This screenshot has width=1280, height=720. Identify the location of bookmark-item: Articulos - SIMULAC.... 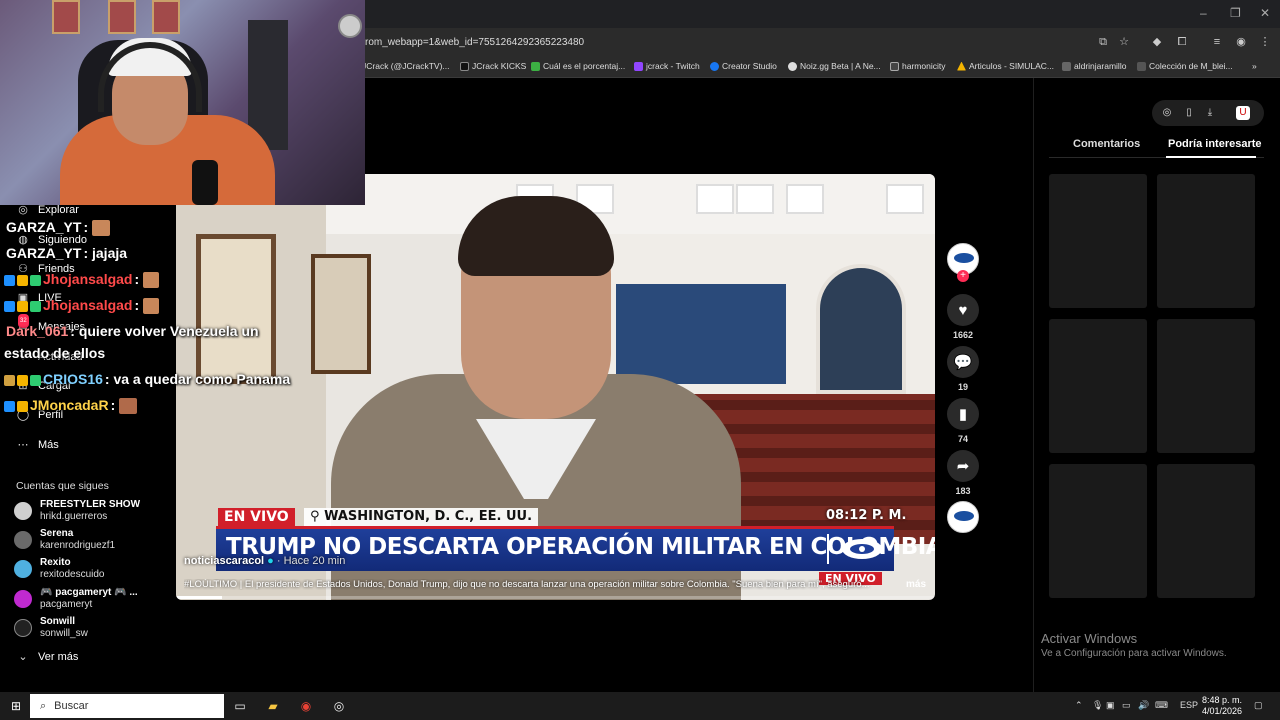
(1005, 66).